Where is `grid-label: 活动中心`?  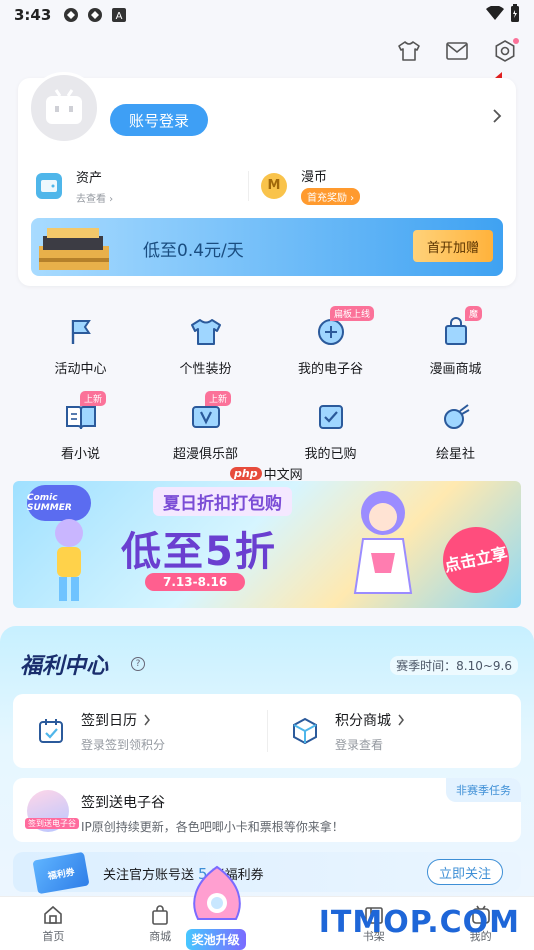 grid-label: 活动中心 is located at coordinates (80, 369).